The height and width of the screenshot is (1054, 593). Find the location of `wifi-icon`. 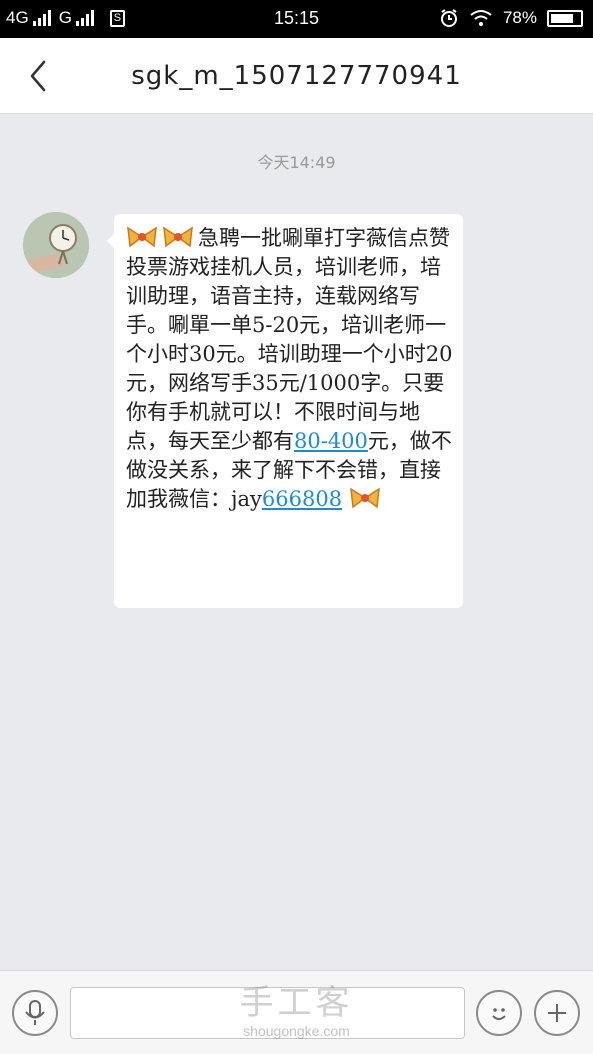

wifi-icon is located at coordinates (481, 18).